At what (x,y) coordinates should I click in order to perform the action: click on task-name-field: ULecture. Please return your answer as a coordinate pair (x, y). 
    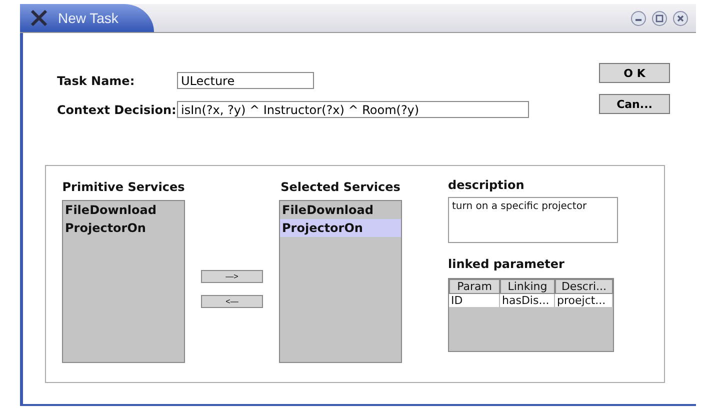
    Looking at the image, I should click on (245, 80).